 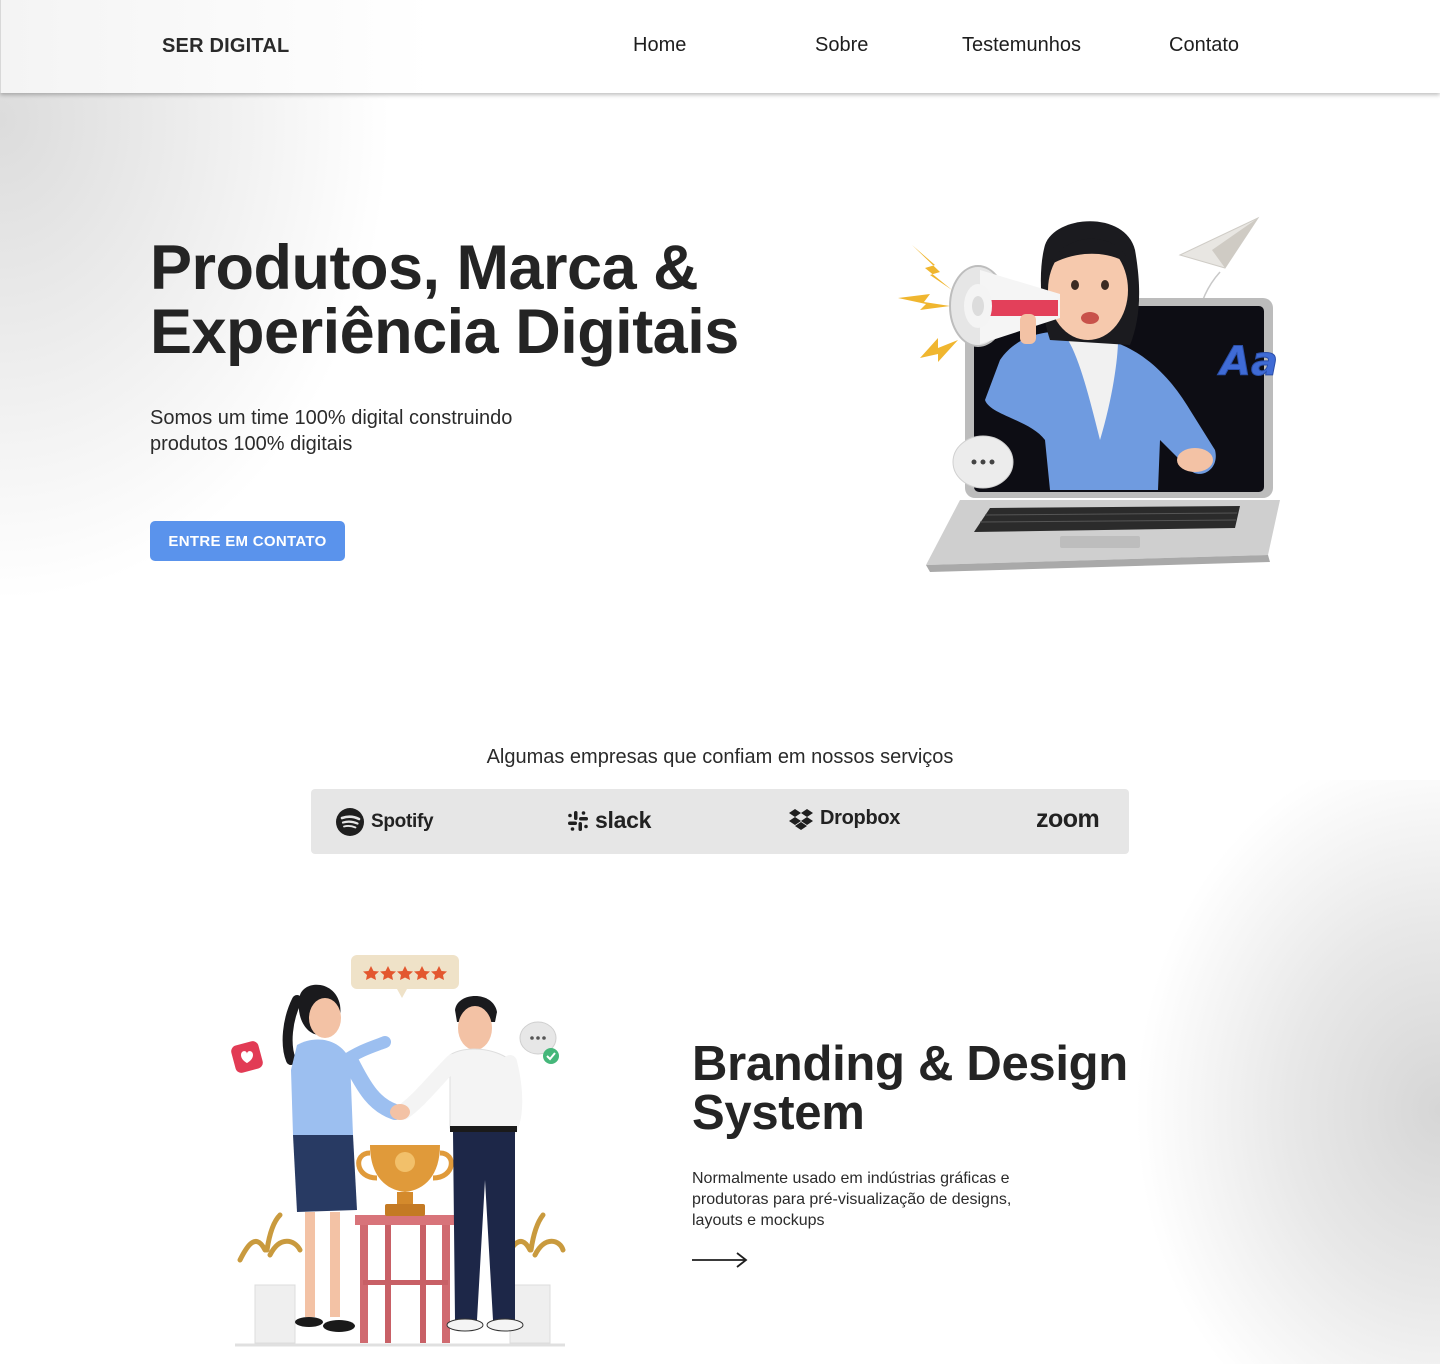 What do you see at coordinates (928, 303) in the screenshot?
I see `lightning-icon` at bounding box center [928, 303].